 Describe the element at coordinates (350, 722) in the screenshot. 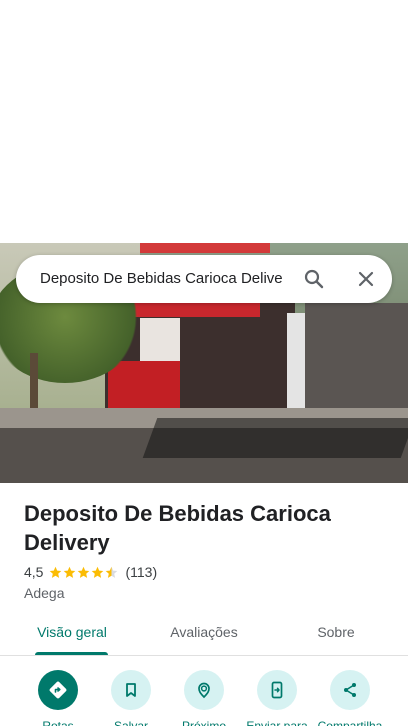

I see `share-label: Compartilha` at that location.